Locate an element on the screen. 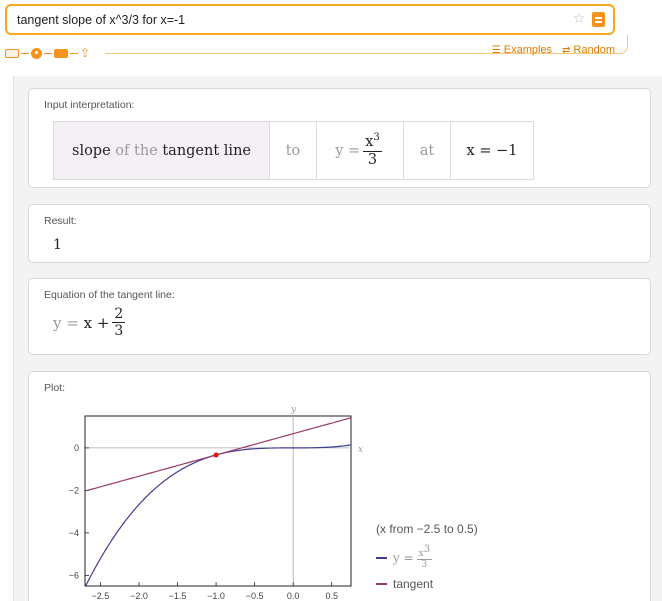 The width and height of the screenshot is (662, 601). result-value: 1 is located at coordinates (57, 245).